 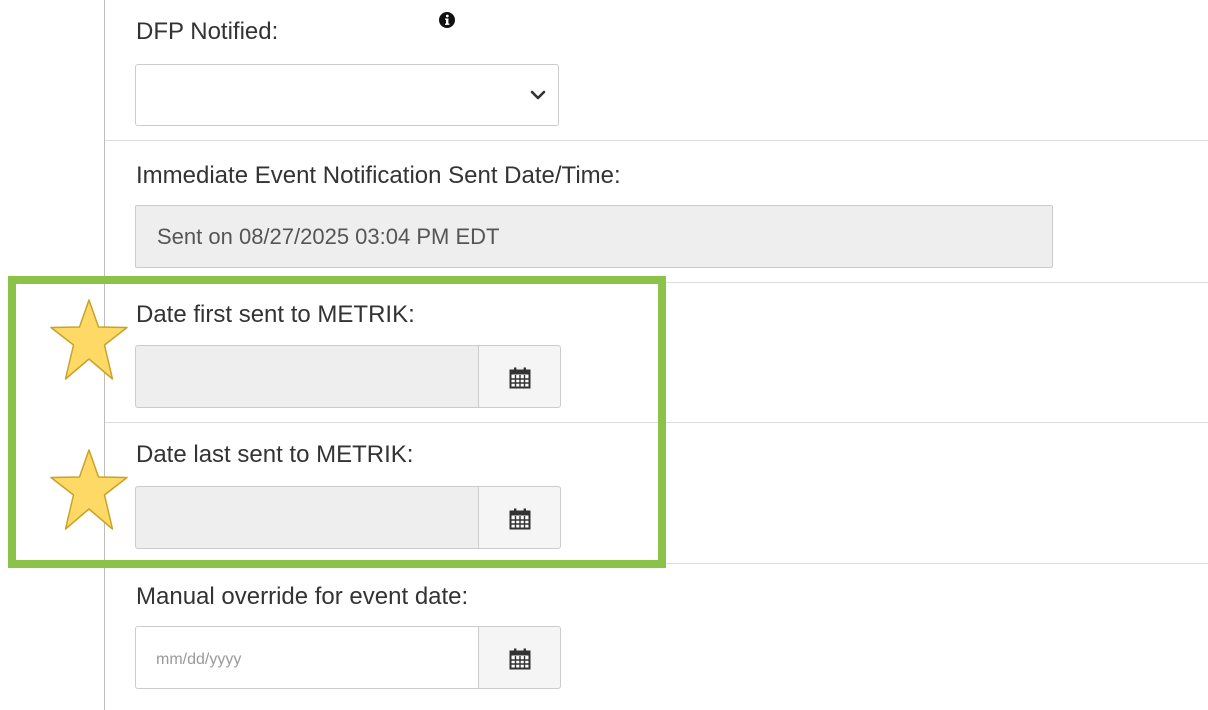 I want to click on calendar-icon, so click(x=520, y=659).